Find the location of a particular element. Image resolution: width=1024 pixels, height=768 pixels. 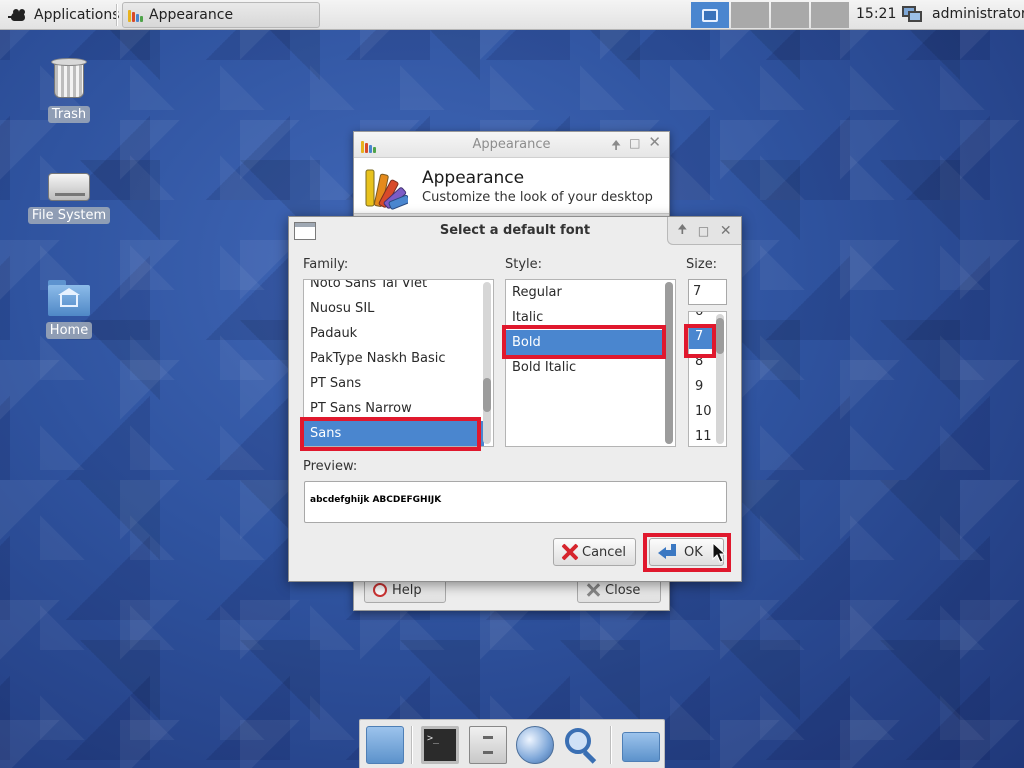

appearance-subheading: Customize the look of your desktop is located at coordinates (537, 197).